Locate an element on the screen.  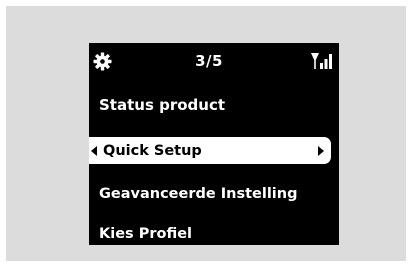
signal-strength-icon is located at coordinates (323, 61).